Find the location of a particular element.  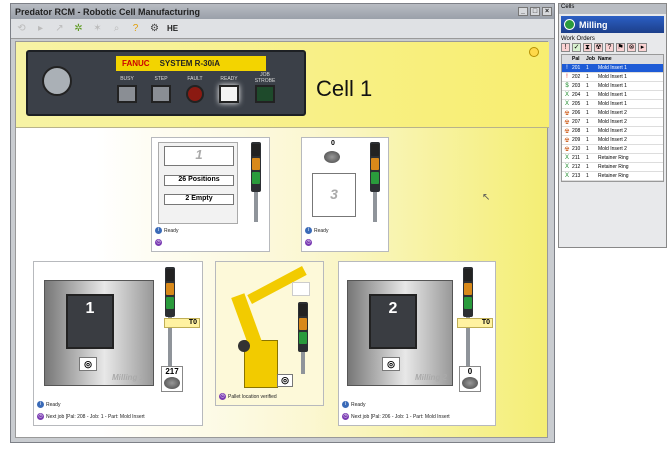

close-button: × is located at coordinates (547, 11).